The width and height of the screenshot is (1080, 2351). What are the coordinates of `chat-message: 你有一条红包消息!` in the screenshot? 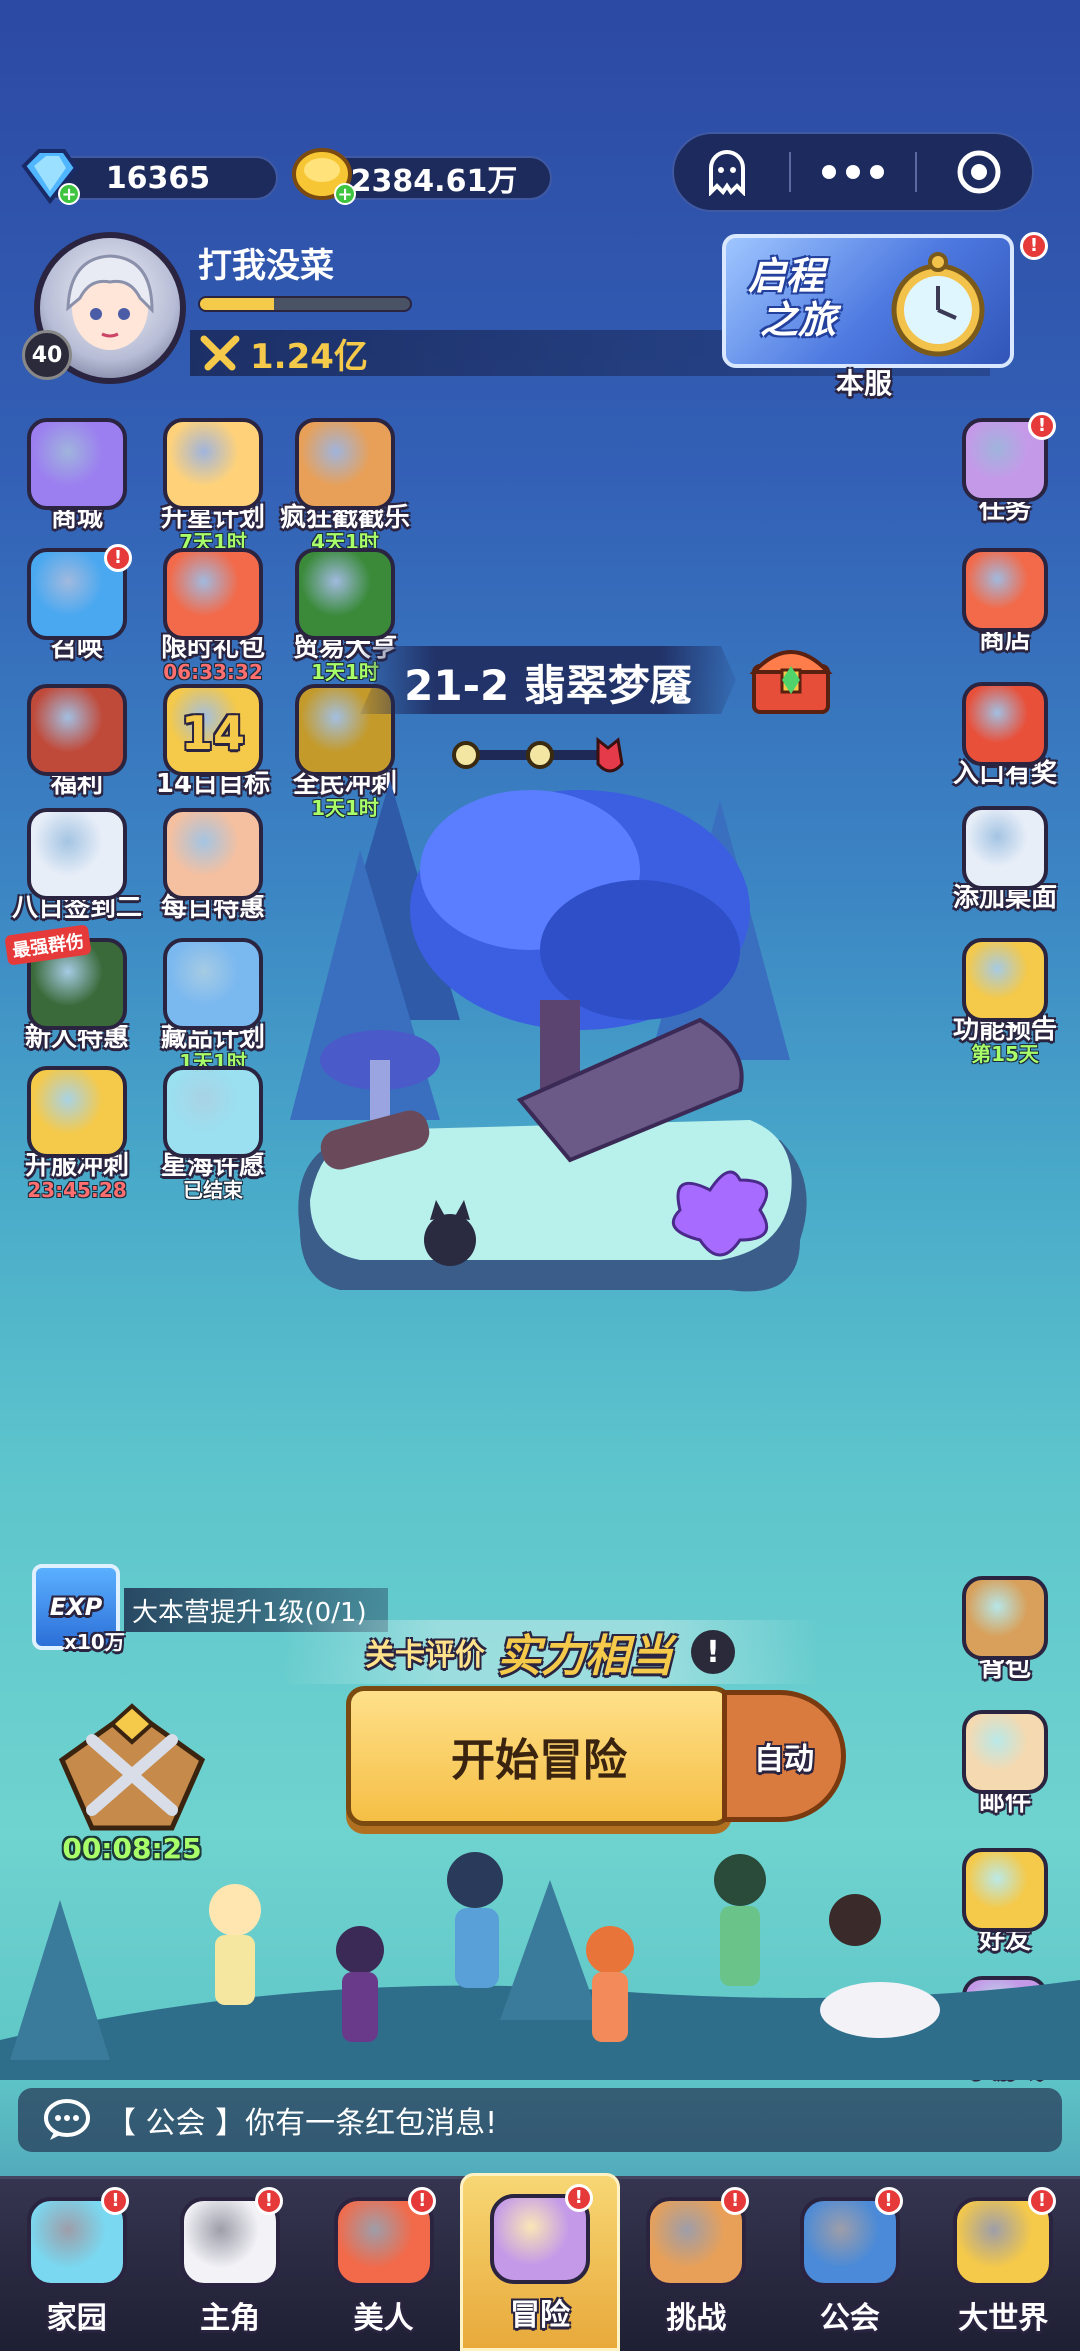 It's located at (371, 2123).